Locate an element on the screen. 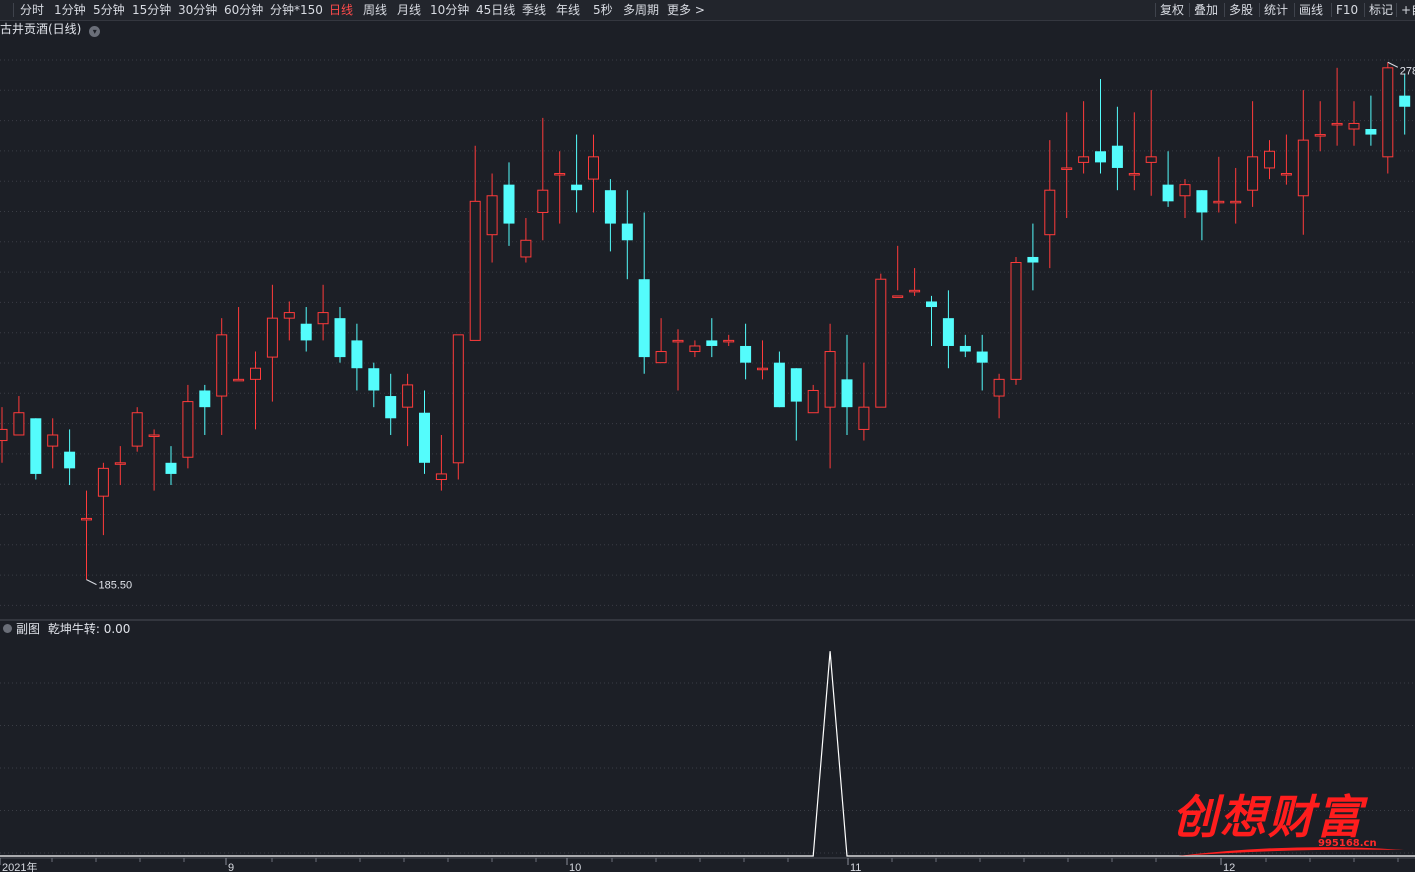 The image size is (1415, 872). tab-period-8: 周线 is located at coordinates (375, 10).